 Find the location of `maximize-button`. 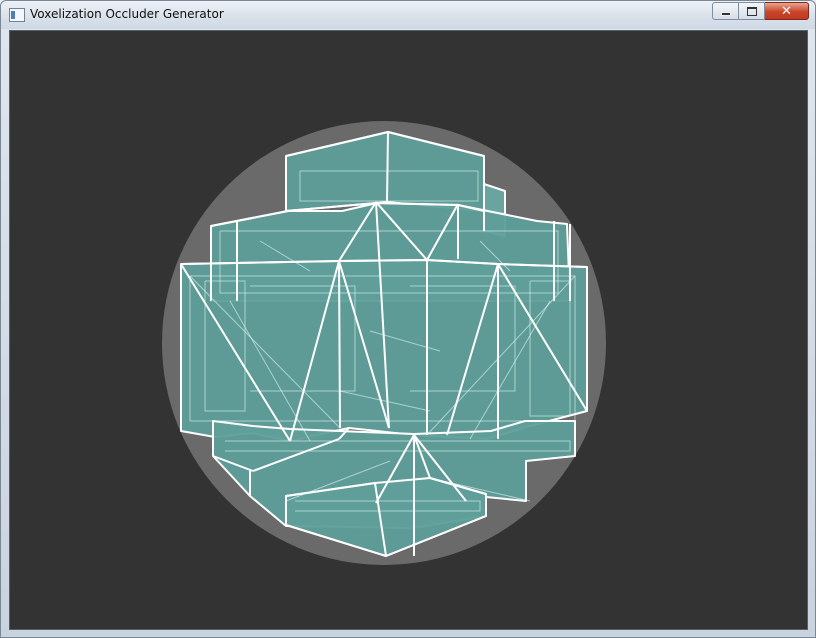

maximize-button is located at coordinates (752, 11).